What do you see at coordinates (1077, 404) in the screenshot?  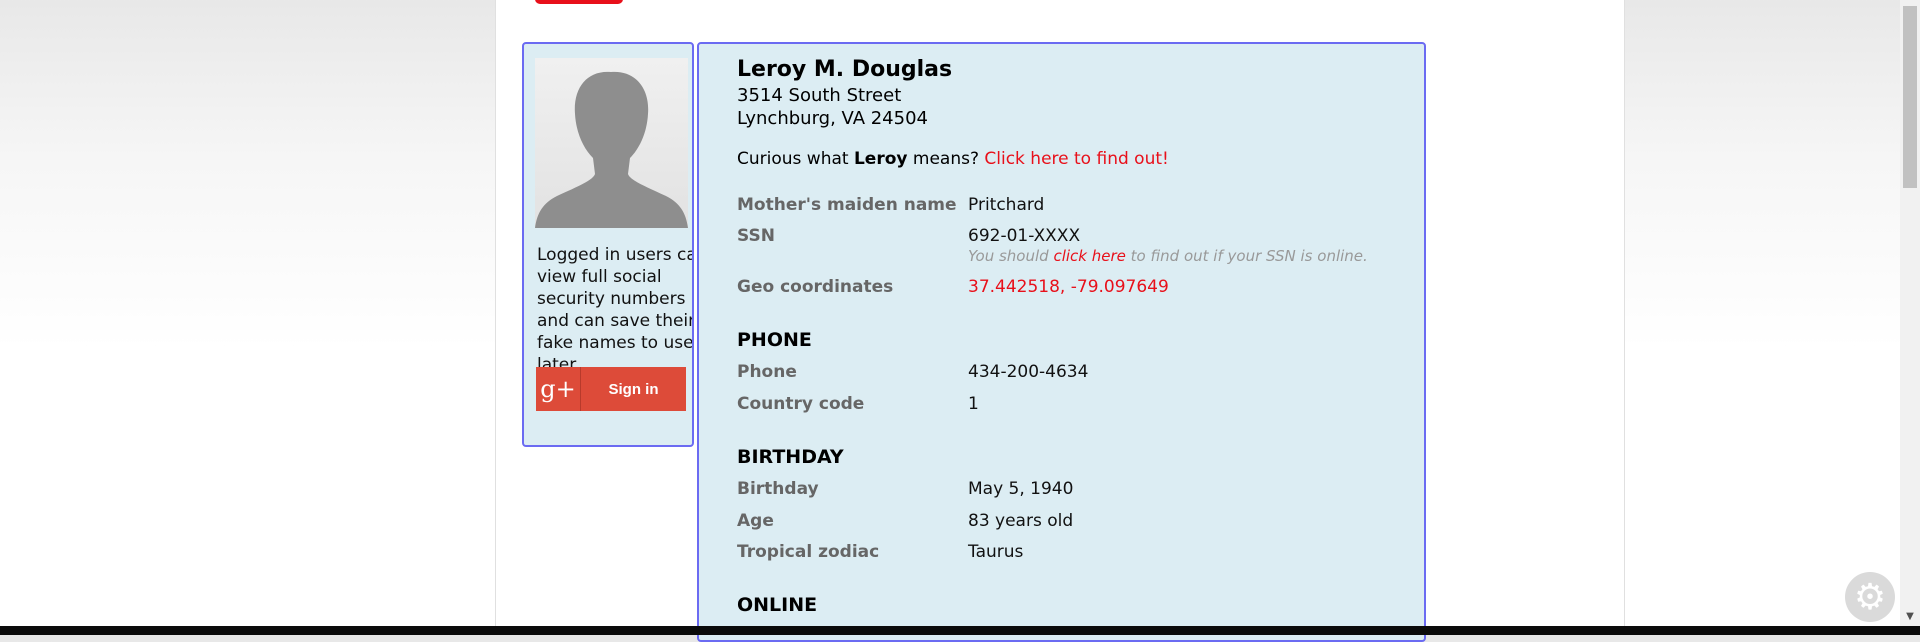 I see `country-code-row: Country code 1` at bounding box center [1077, 404].